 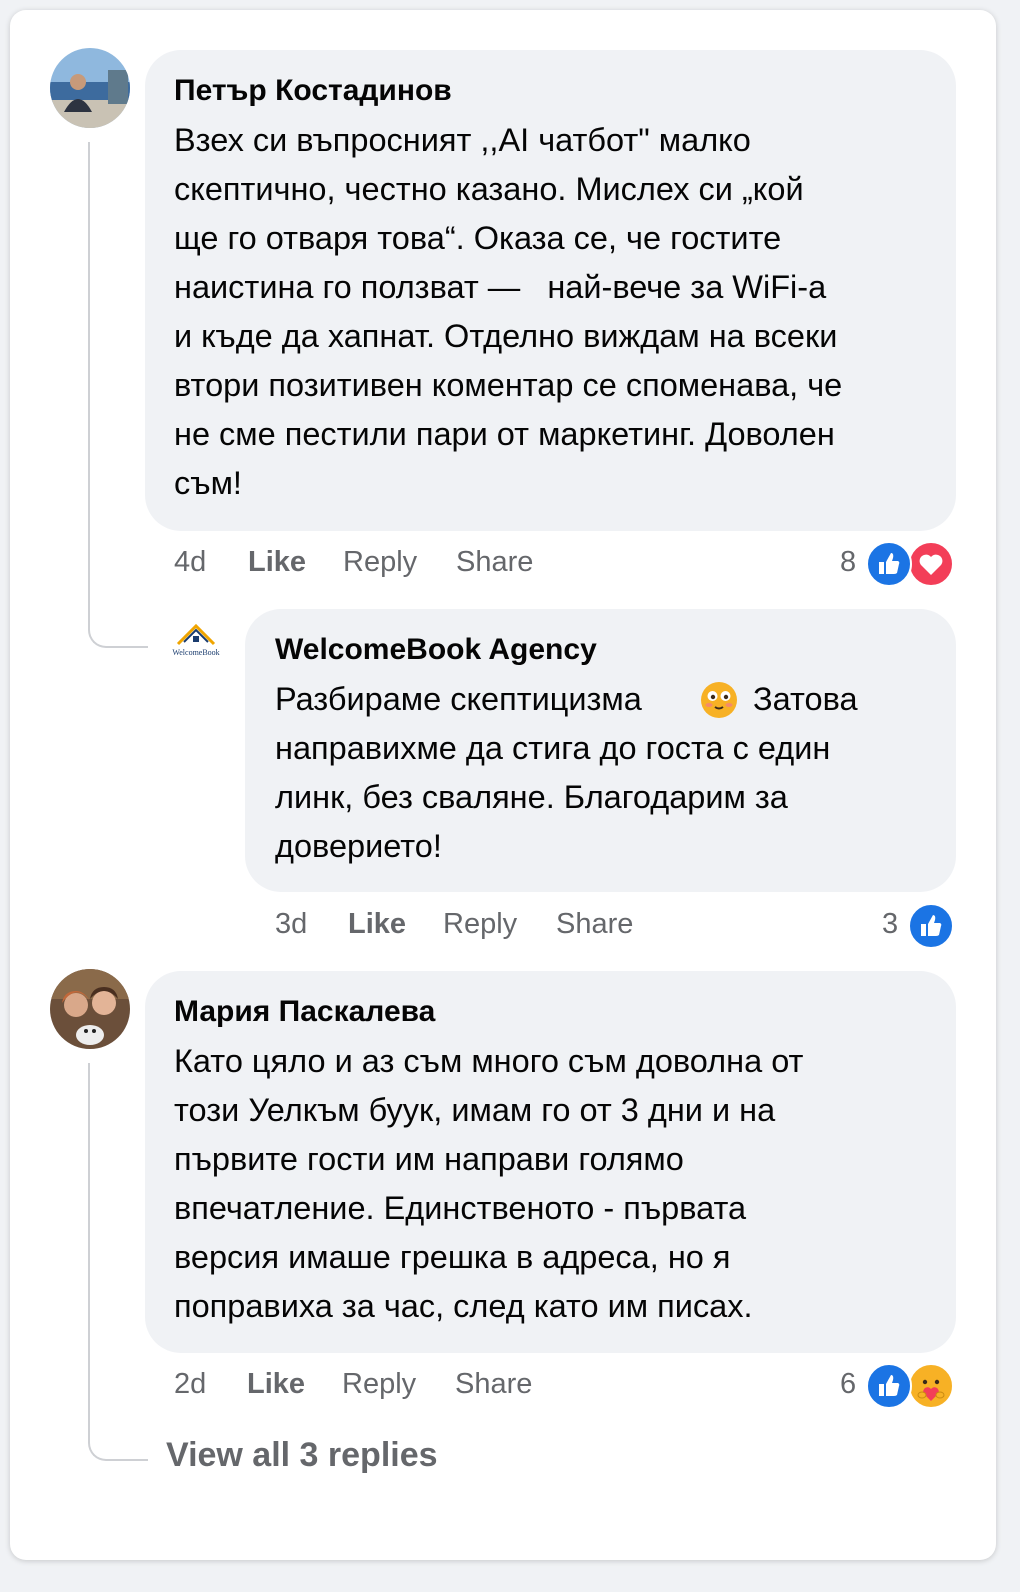 What do you see at coordinates (460, 1208) in the screenshot?
I see `comment-line: впечатление. Единственото - първата` at bounding box center [460, 1208].